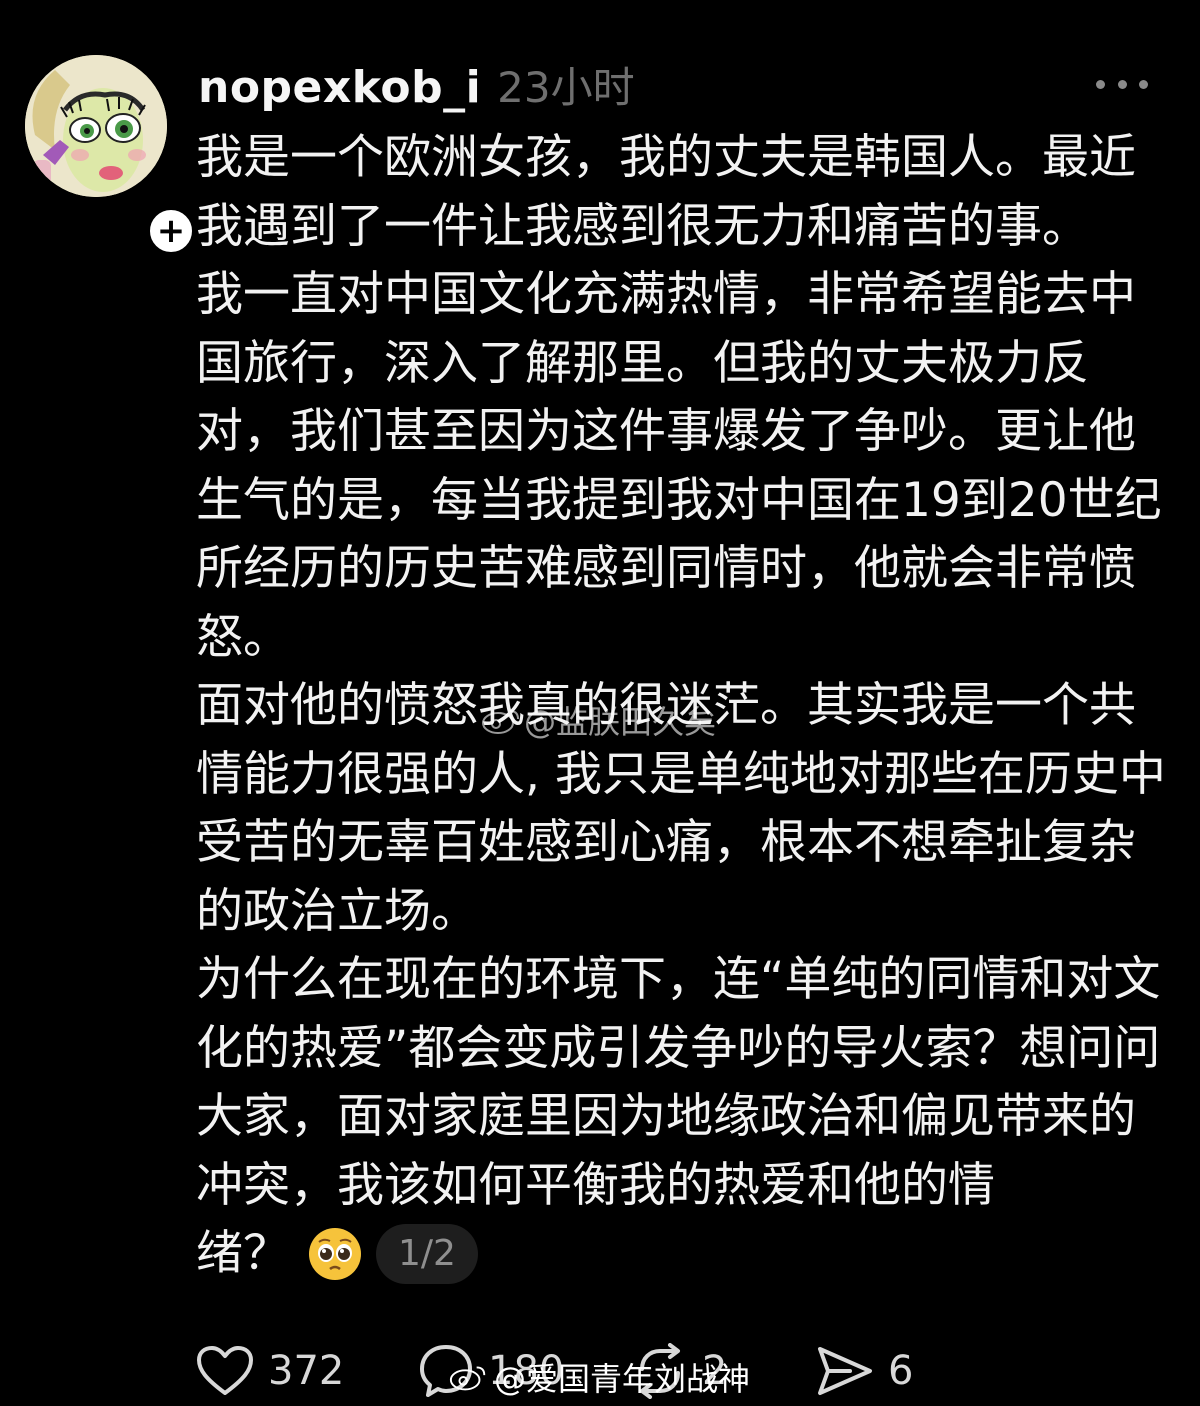  I want to click on username: nopexkob_i, so click(339, 87).